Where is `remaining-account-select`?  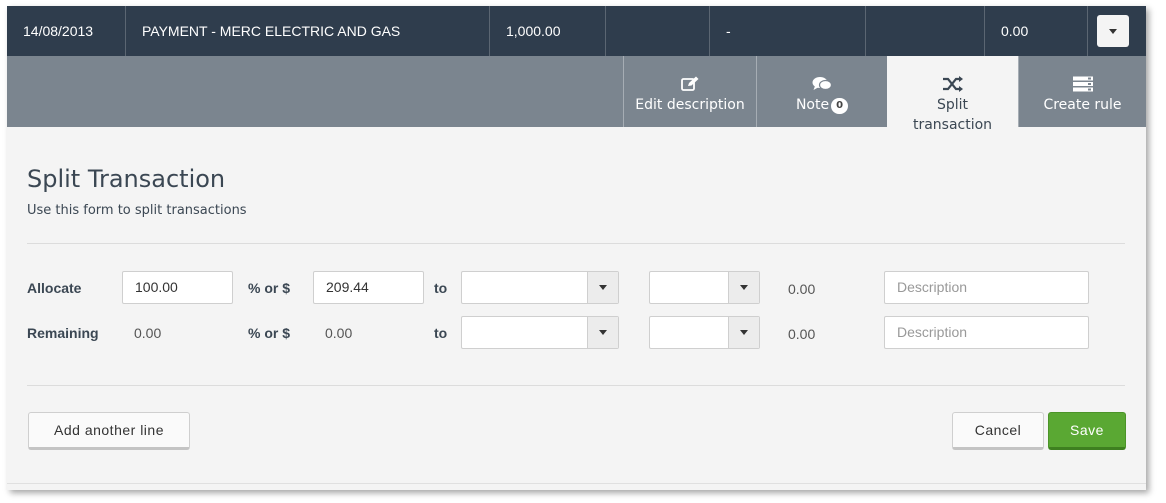 remaining-account-select is located at coordinates (540, 332).